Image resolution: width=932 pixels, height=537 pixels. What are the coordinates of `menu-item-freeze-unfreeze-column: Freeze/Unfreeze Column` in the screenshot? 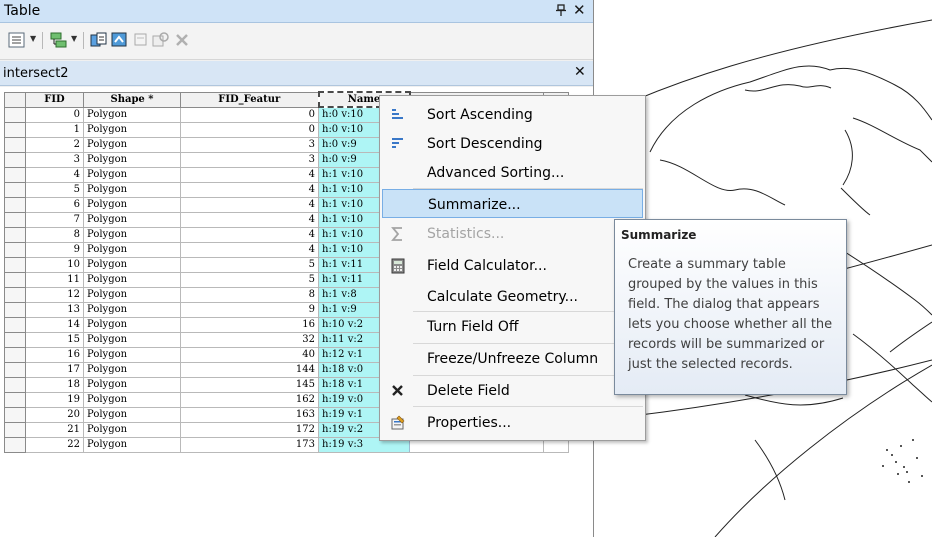 It's located at (512, 358).